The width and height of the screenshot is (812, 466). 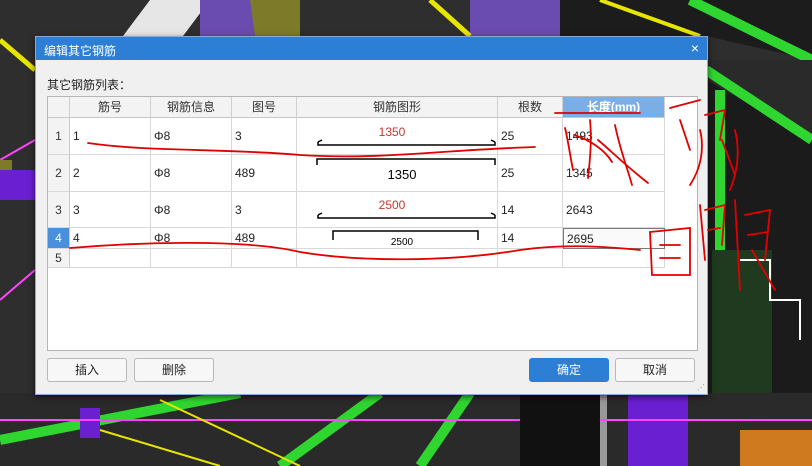 I want to click on cell-bar-no: 2, so click(x=110, y=173).